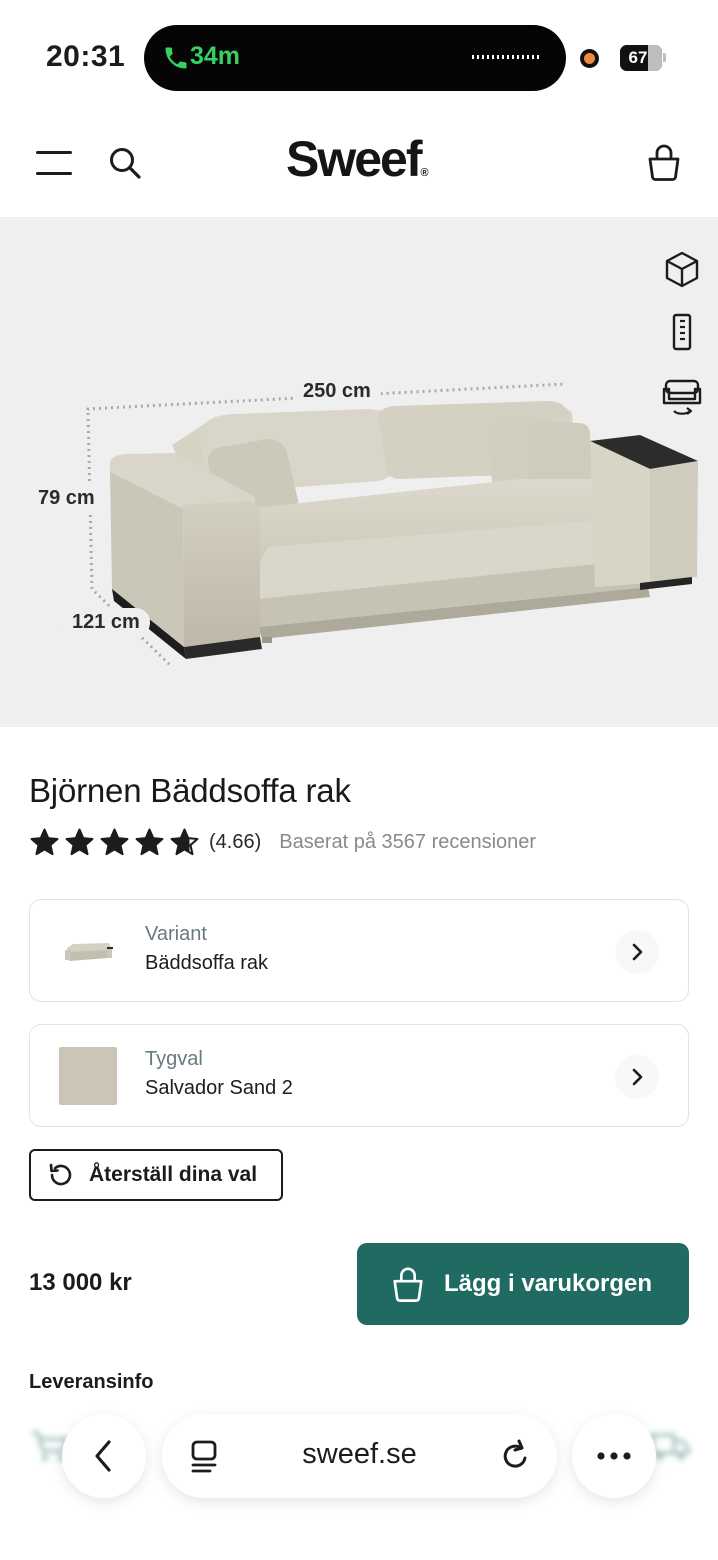 This screenshot has width=718, height=1560. Describe the element at coordinates (354, 159) in the screenshot. I see `logo-text: Sweef` at that location.